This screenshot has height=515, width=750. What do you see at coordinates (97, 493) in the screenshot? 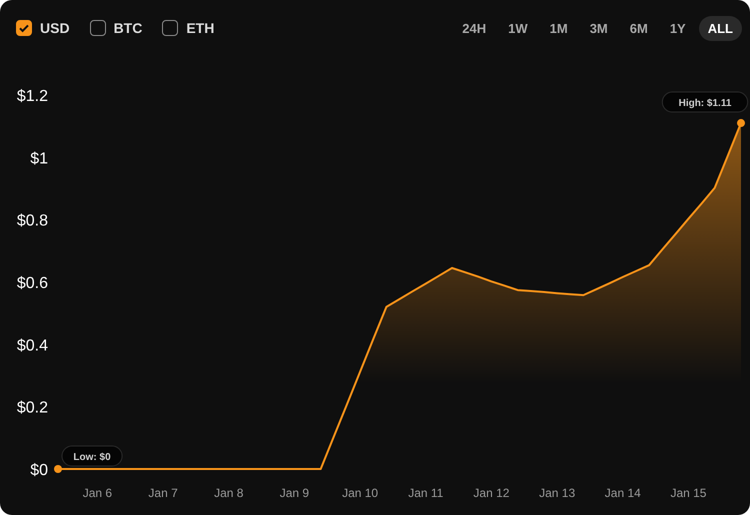
I see `axis-label: Jan 6` at bounding box center [97, 493].